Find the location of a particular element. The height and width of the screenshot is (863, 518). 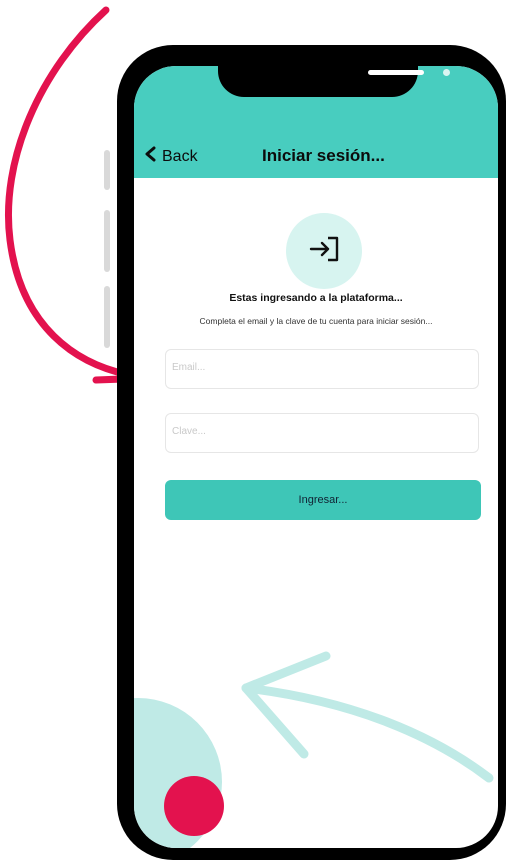

phone-volume-down is located at coordinates (107, 317).